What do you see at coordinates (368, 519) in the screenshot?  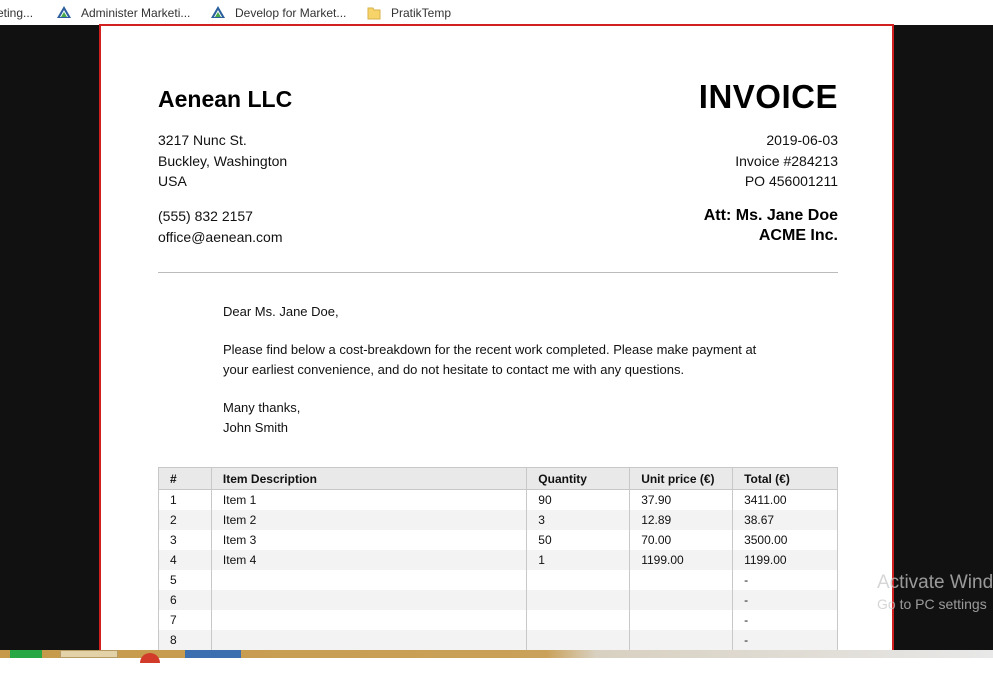 I see `cell-description: Item 2` at bounding box center [368, 519].